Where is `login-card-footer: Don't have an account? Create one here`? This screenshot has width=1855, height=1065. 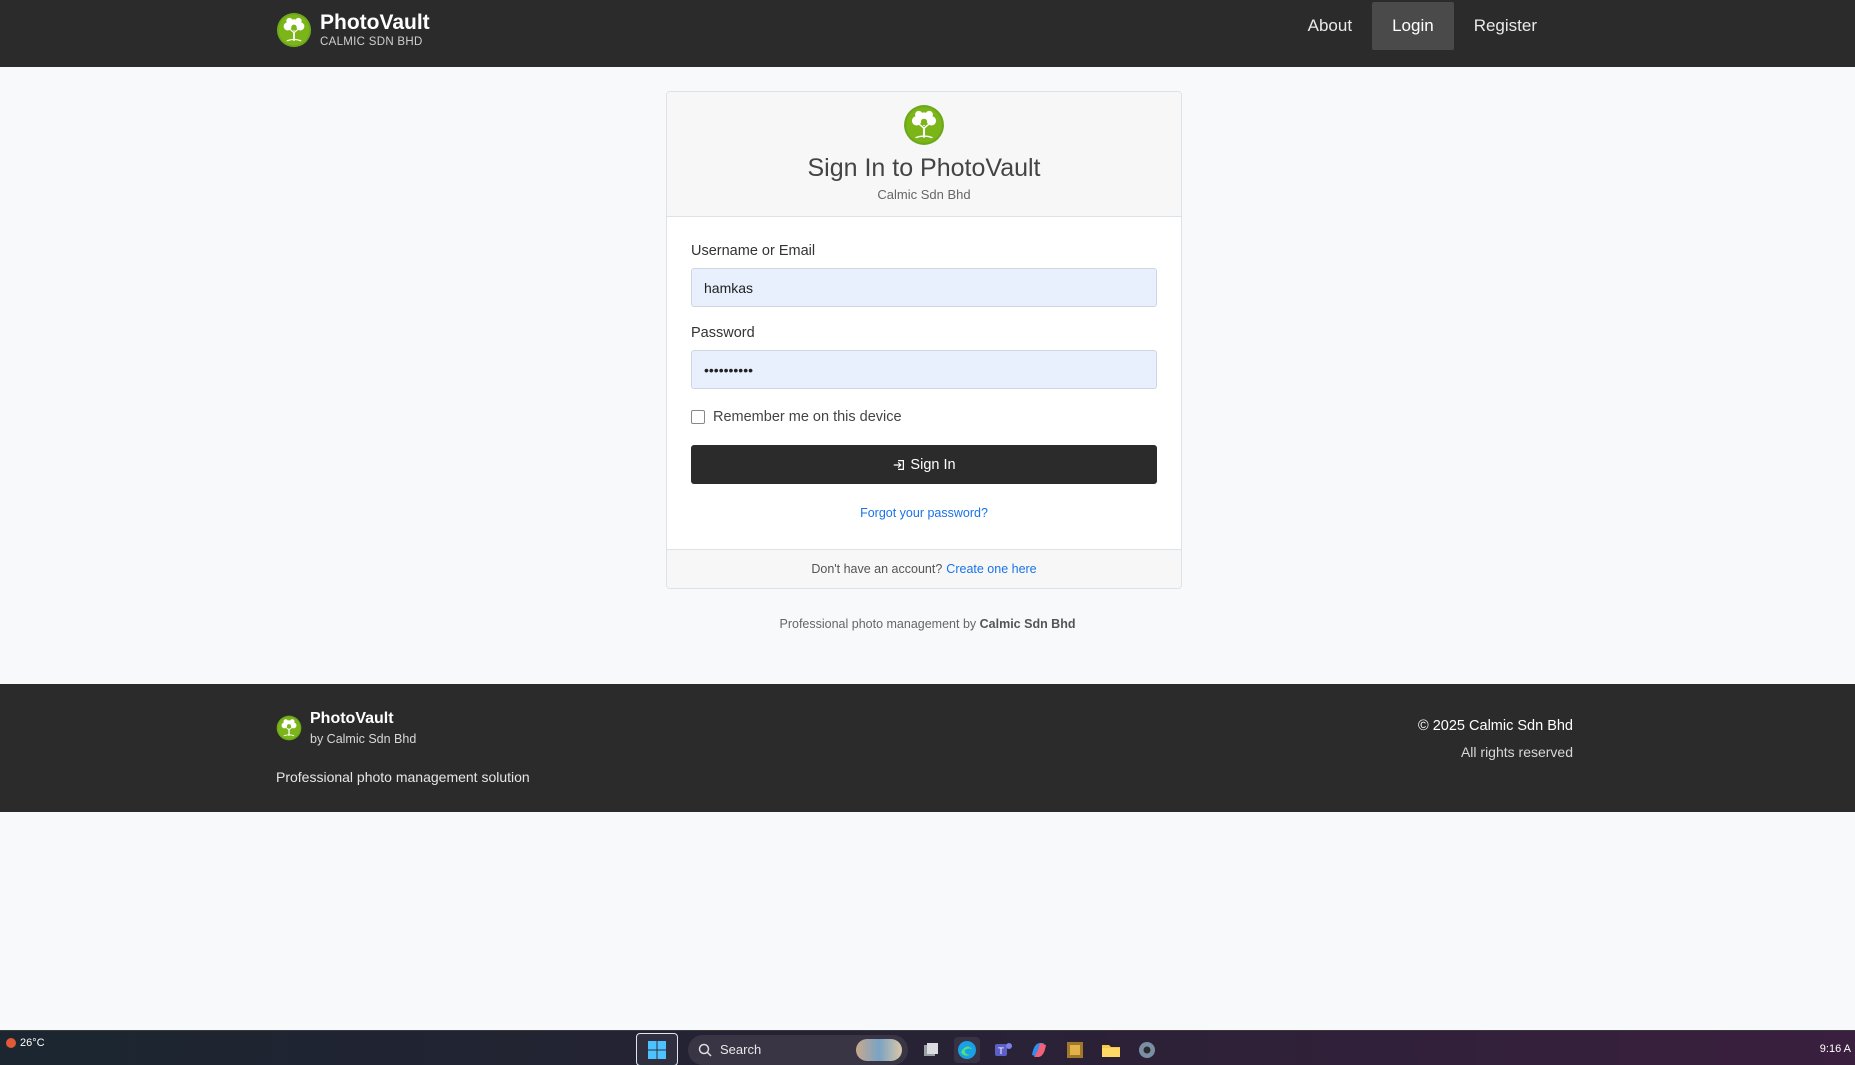
login-card-footer: Don't have an account? Create one here is located at coordinates (924, 568).